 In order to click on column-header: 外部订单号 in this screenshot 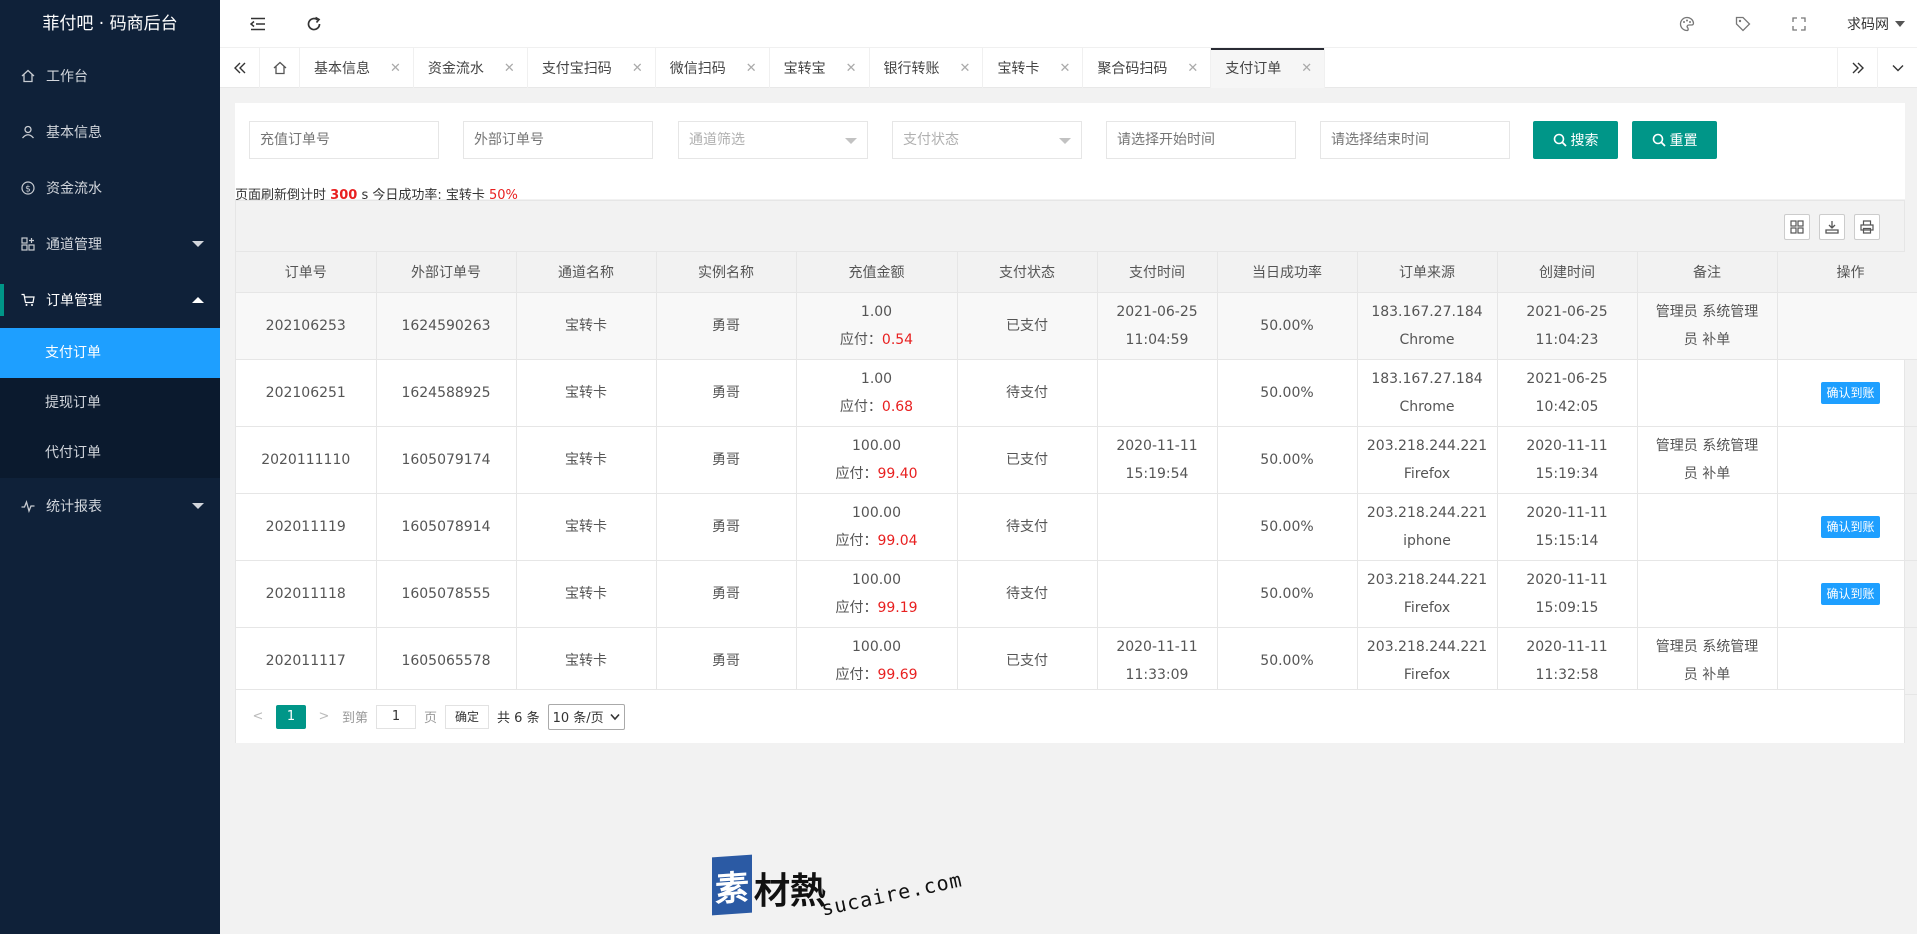, I will do `click(446, 272)`.